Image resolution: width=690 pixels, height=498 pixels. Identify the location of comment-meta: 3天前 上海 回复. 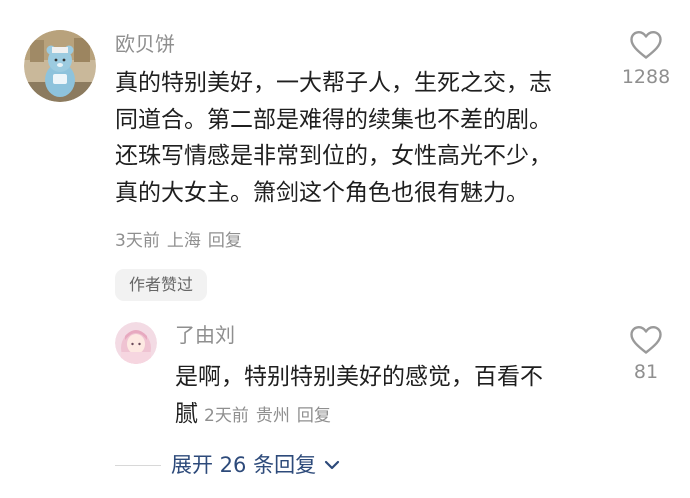
(182, 241).